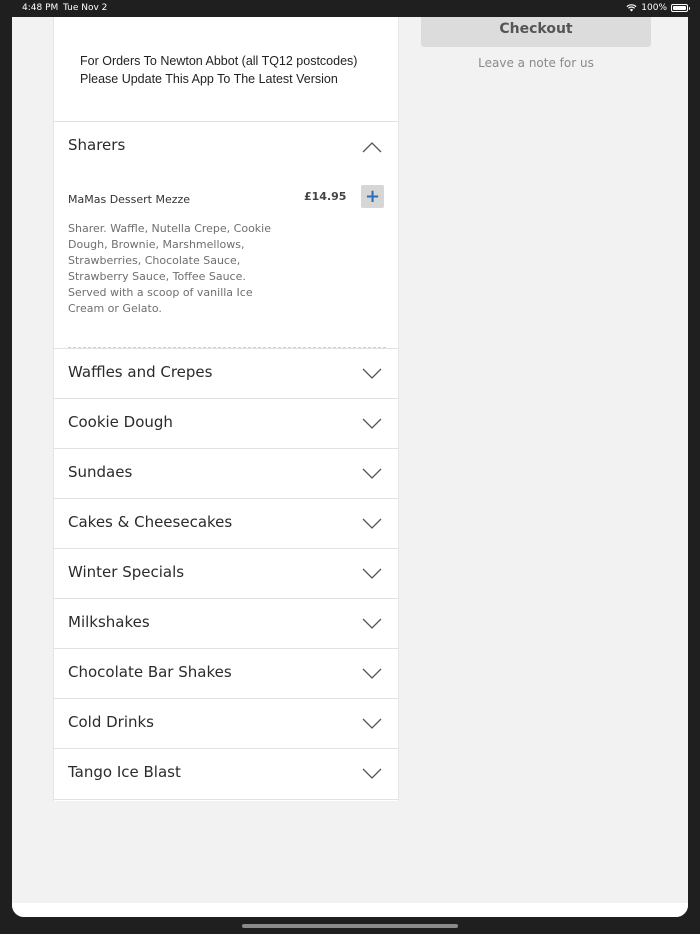 This screenshot has width=700, height=934. What do you see at coordinates (100, 472) in the screenshot?
I see `section-label: Sundaes` at bounding box center [100, 472].